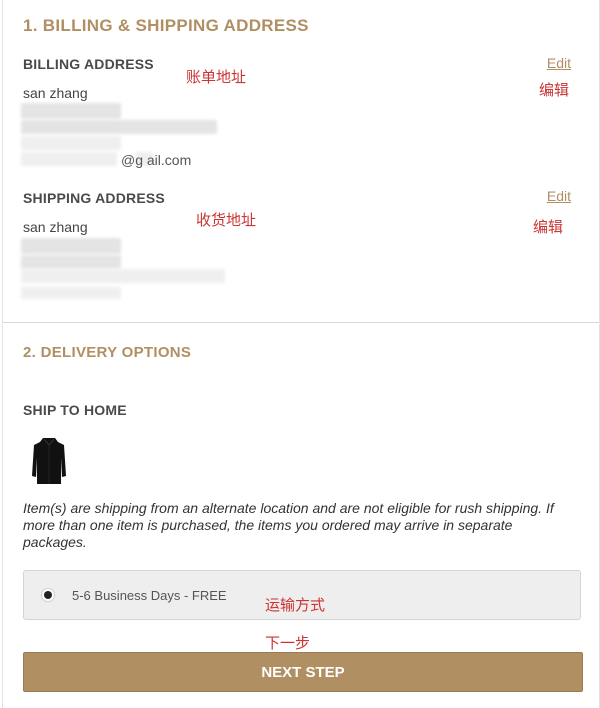  What do you see at coordinates (559, 63) in the screenshot?
I see `billing-edit-link: Edit` at bounding box center [559, 63].